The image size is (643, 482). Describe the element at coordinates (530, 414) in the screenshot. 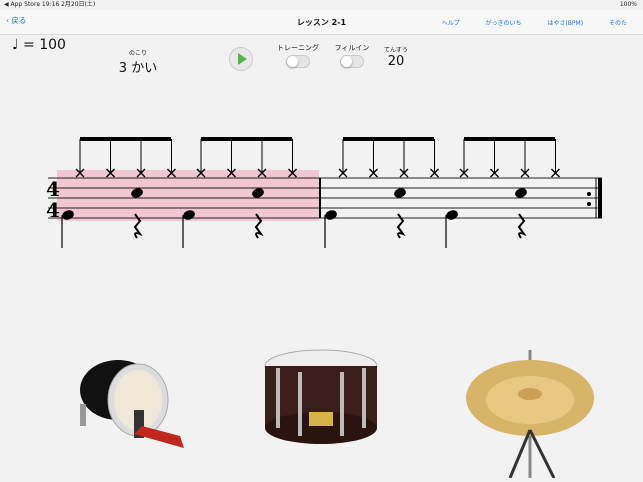

I see `hi-hat-icon` at that location.